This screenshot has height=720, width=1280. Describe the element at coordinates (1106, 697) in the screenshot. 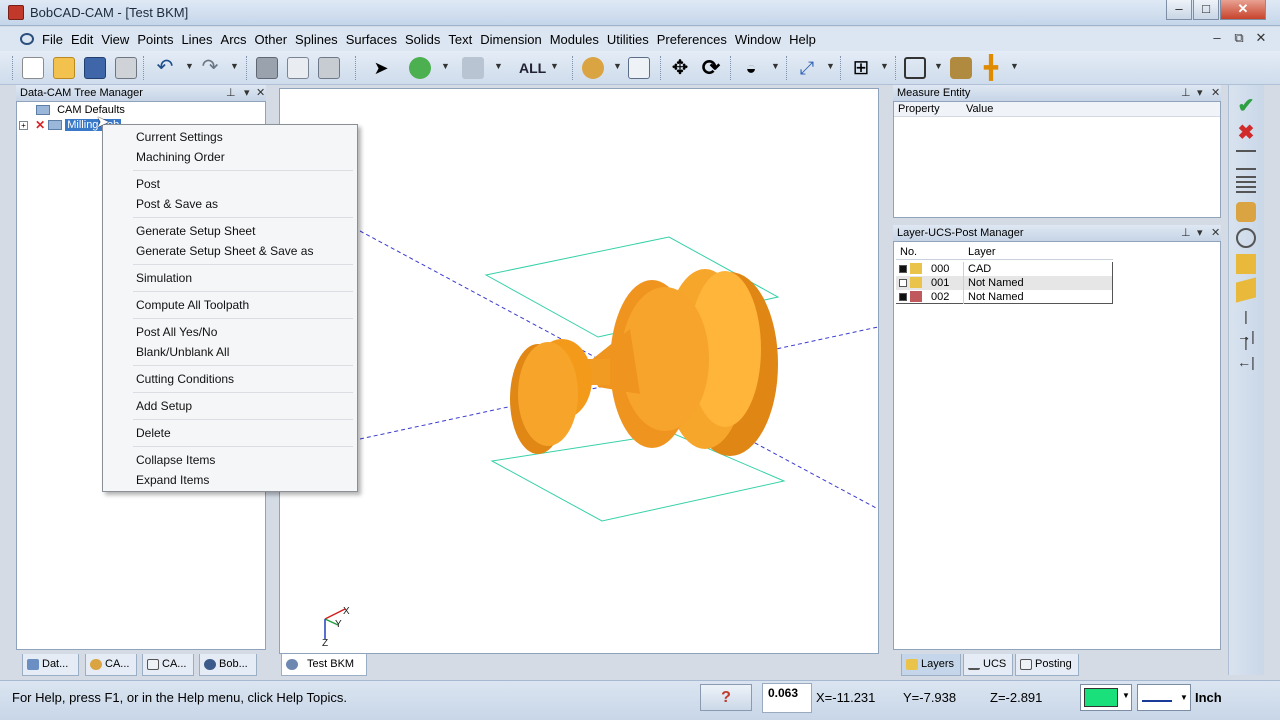

I see `color-picker: ▼` at that location.